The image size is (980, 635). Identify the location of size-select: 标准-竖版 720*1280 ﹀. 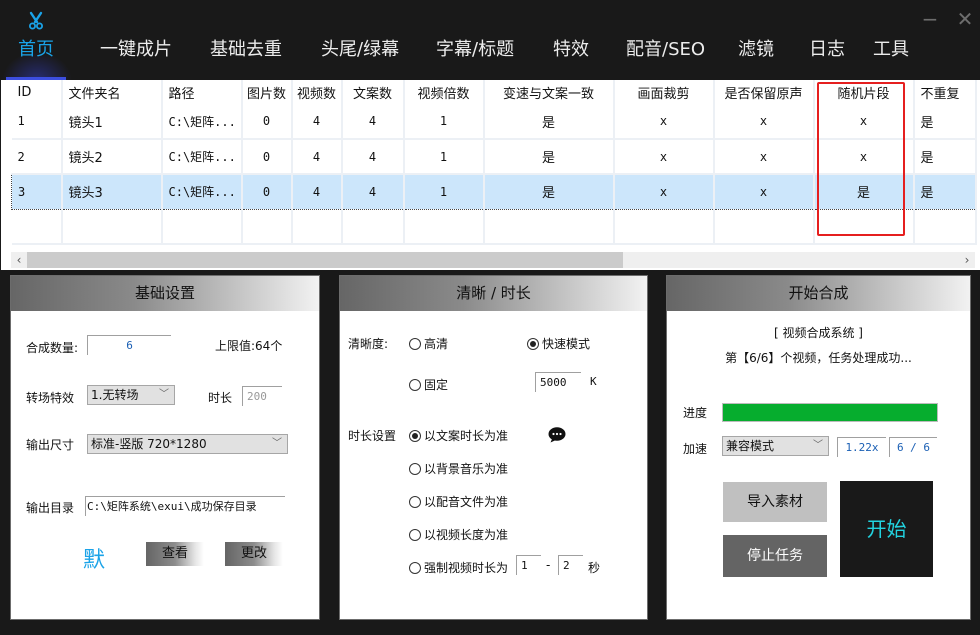
(187, 444).